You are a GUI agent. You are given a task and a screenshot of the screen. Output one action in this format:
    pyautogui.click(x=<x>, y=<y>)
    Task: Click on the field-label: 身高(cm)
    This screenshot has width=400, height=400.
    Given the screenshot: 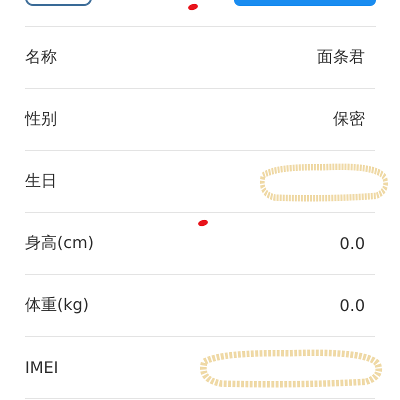 What is the action you would take?
    pyautogui.click(x=59, y=243)
    